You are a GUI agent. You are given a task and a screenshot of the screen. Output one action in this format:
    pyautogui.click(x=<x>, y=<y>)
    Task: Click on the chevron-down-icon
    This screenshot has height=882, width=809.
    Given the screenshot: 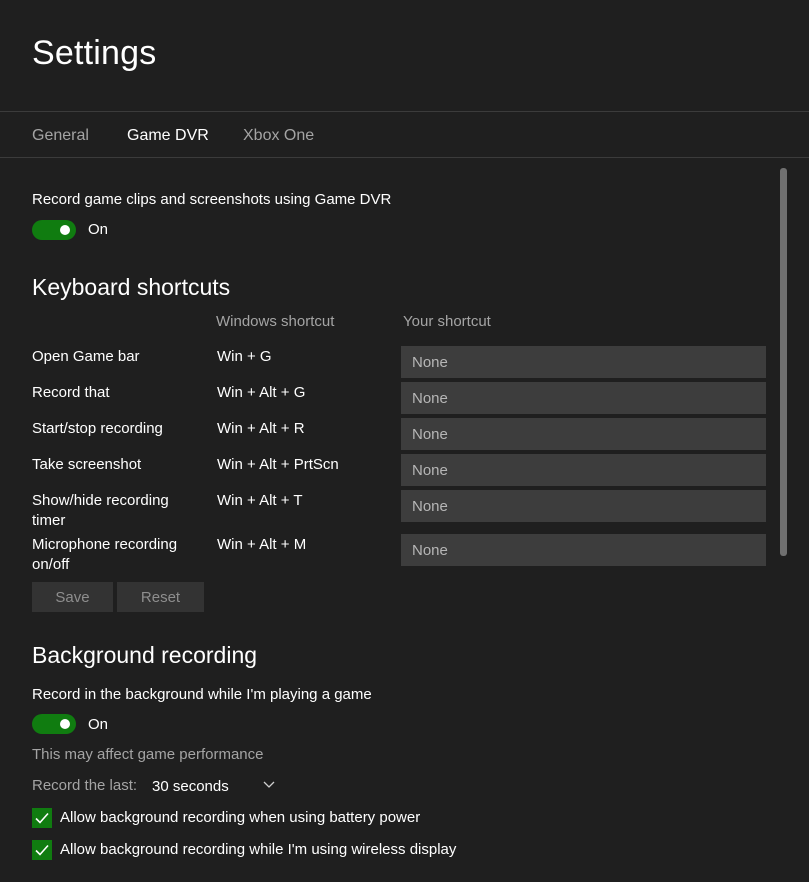 What is the action you would take?
    pyautogui.click(x=269, y=784)
    